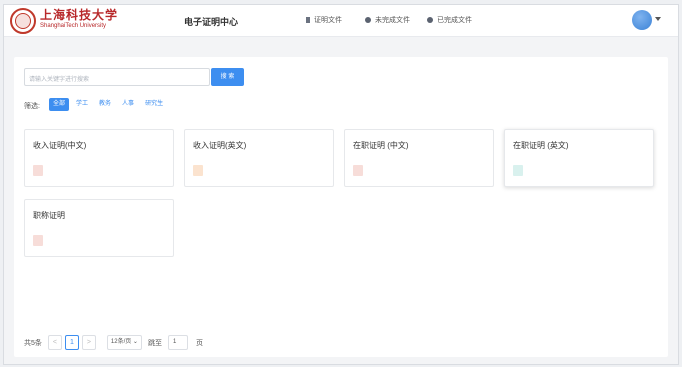  I want to click on filter-student-affairs: 学工, so click(82, 104).